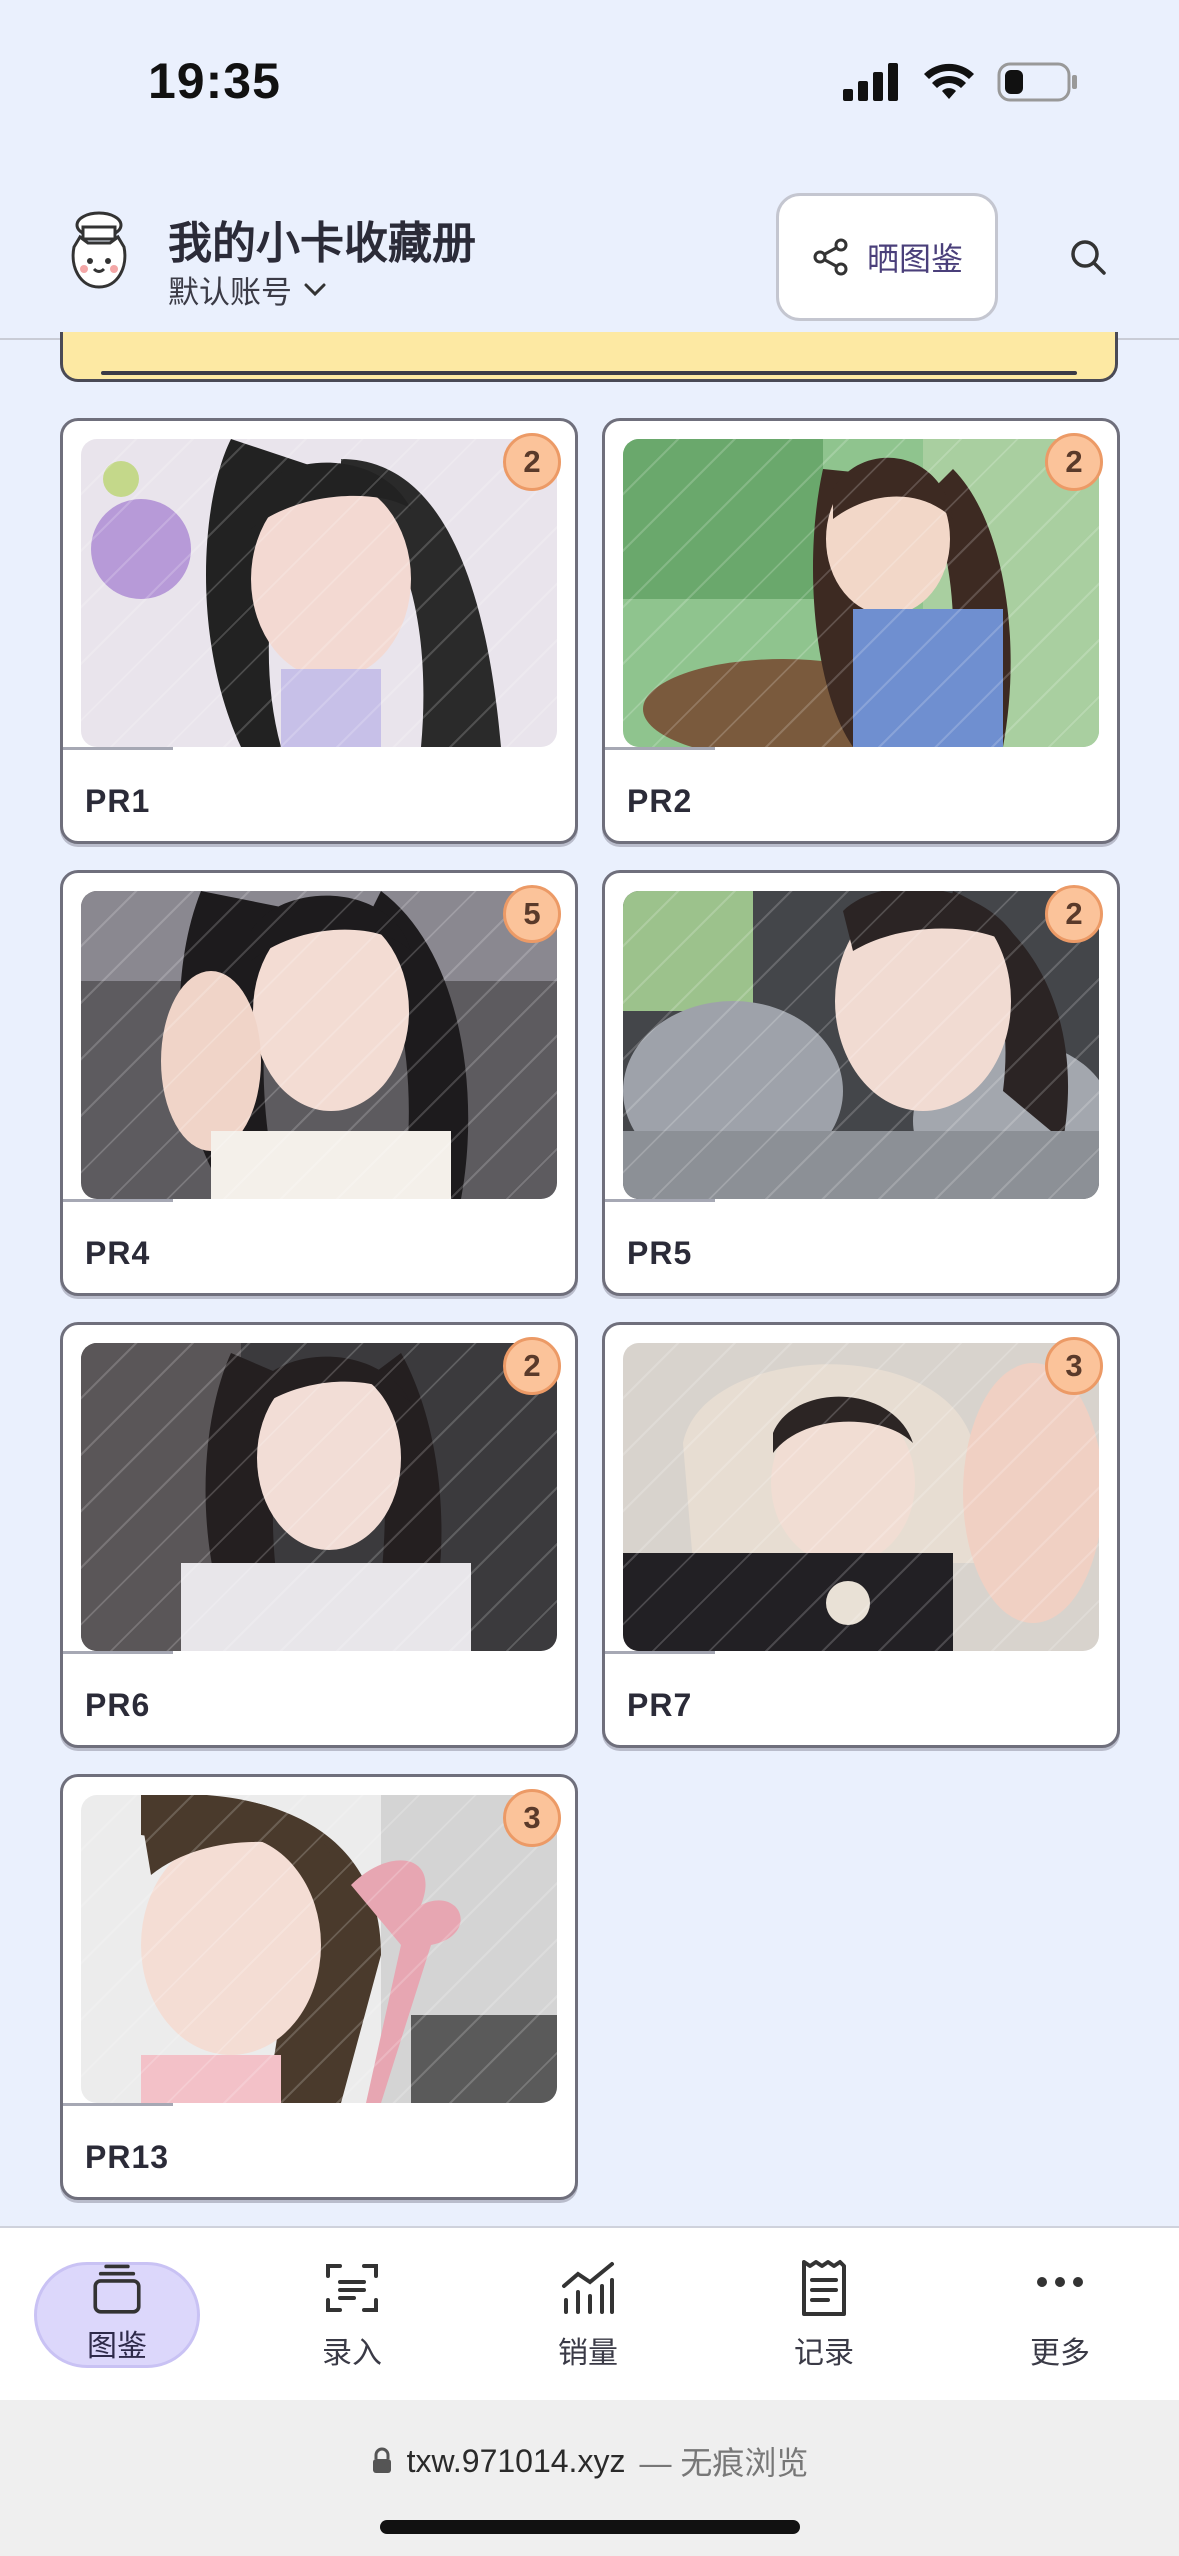 Image resolution: width=1179 pixels, height=2556 pixels. I want to click on stack-icon, so click(117, 2289).